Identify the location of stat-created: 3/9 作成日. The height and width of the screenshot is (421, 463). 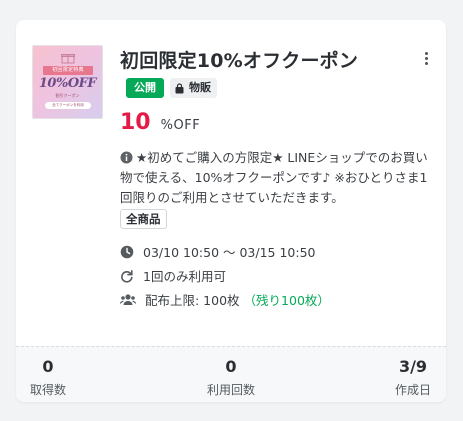
(413, 377).